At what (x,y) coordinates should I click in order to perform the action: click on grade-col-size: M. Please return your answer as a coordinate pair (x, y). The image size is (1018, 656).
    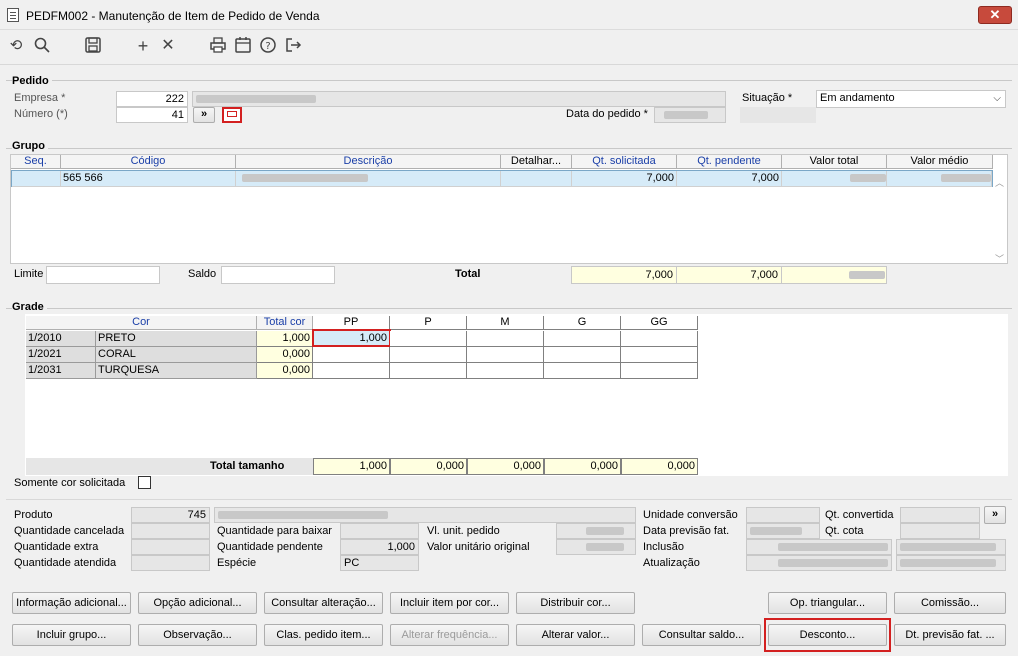
    Looking at the image, I should click on (505, 323).